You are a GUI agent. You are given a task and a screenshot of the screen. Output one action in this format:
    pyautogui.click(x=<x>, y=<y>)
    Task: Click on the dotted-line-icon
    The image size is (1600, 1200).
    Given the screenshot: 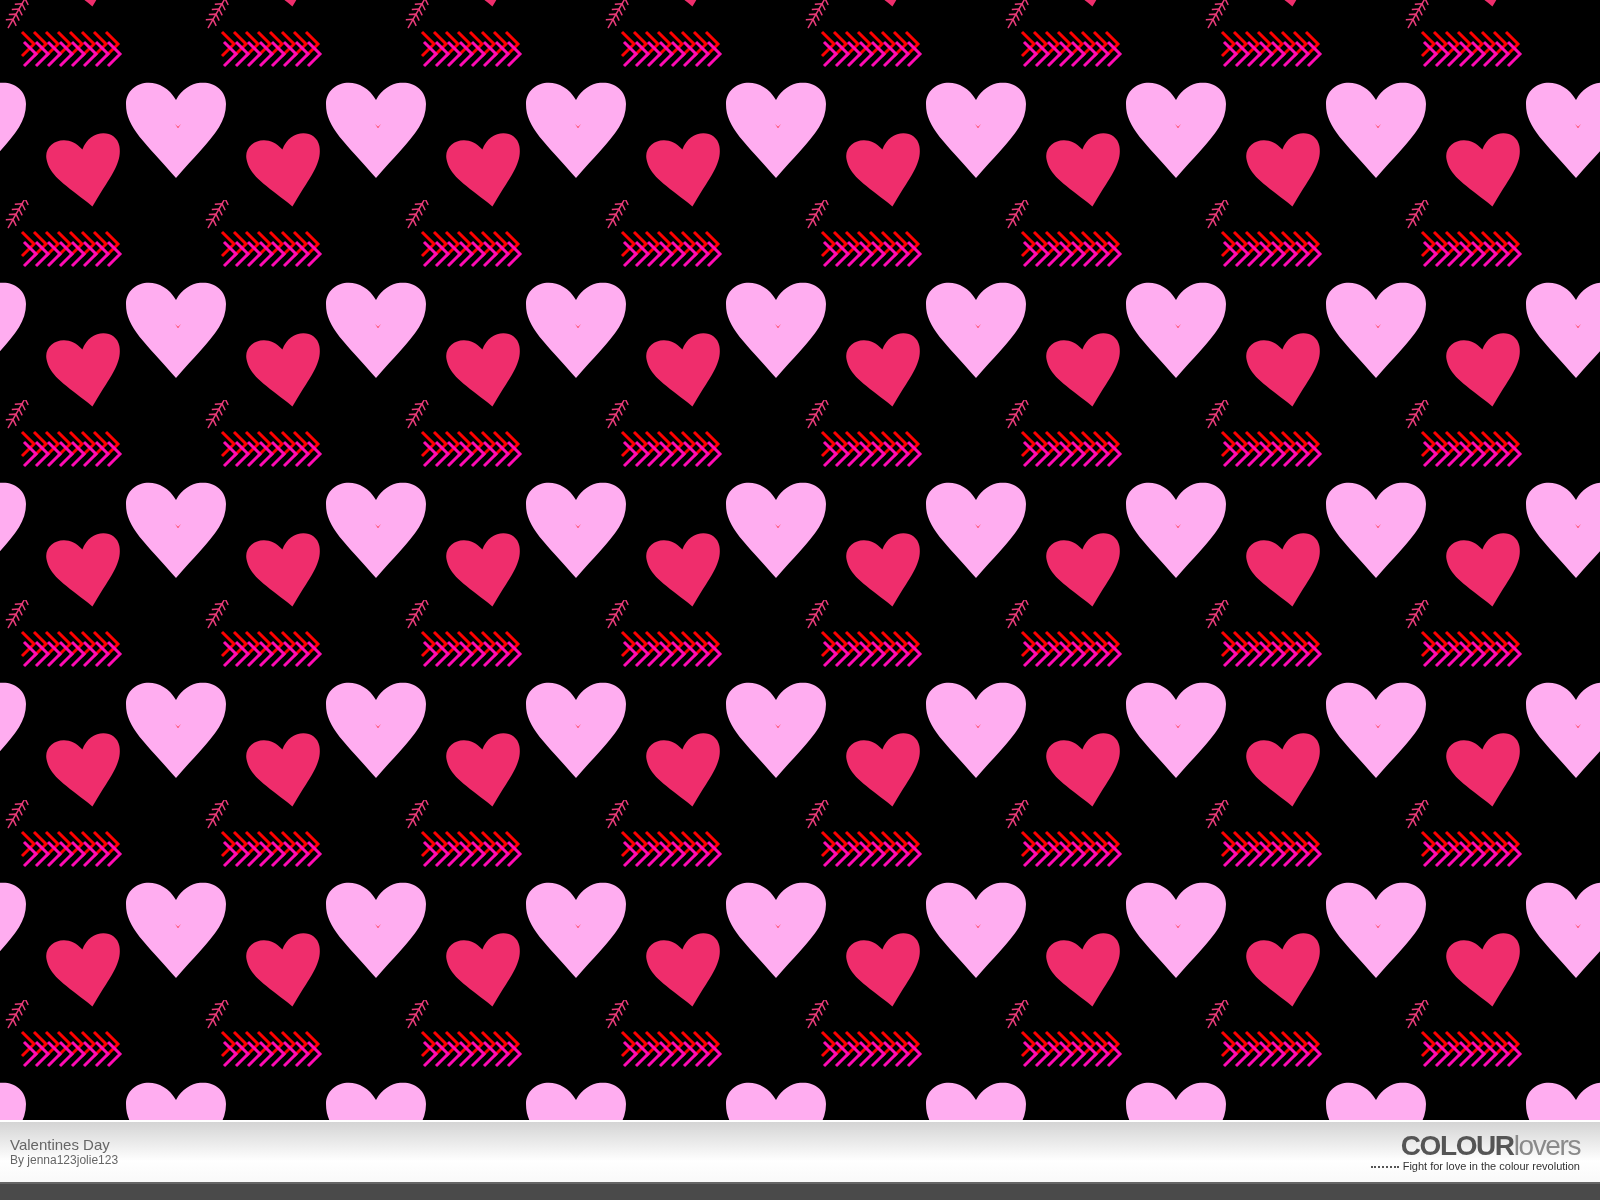 What is the action you would take?
    pyautogui.click(x=1384, y=1166)
    